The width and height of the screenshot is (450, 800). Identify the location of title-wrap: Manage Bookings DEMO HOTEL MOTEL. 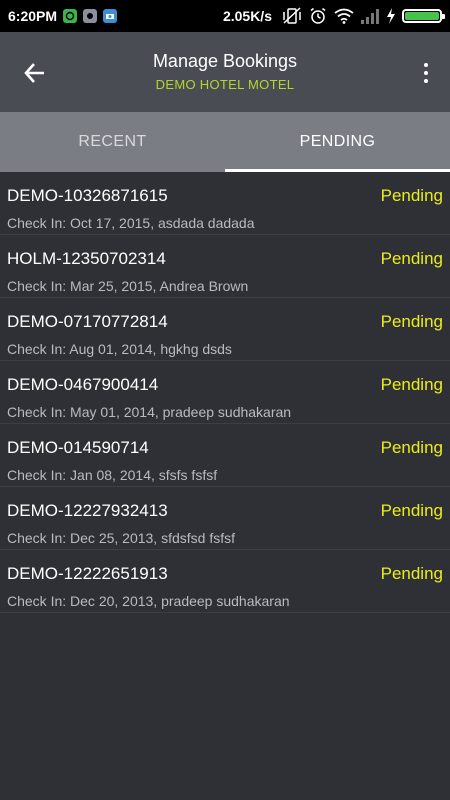
(225, 72).